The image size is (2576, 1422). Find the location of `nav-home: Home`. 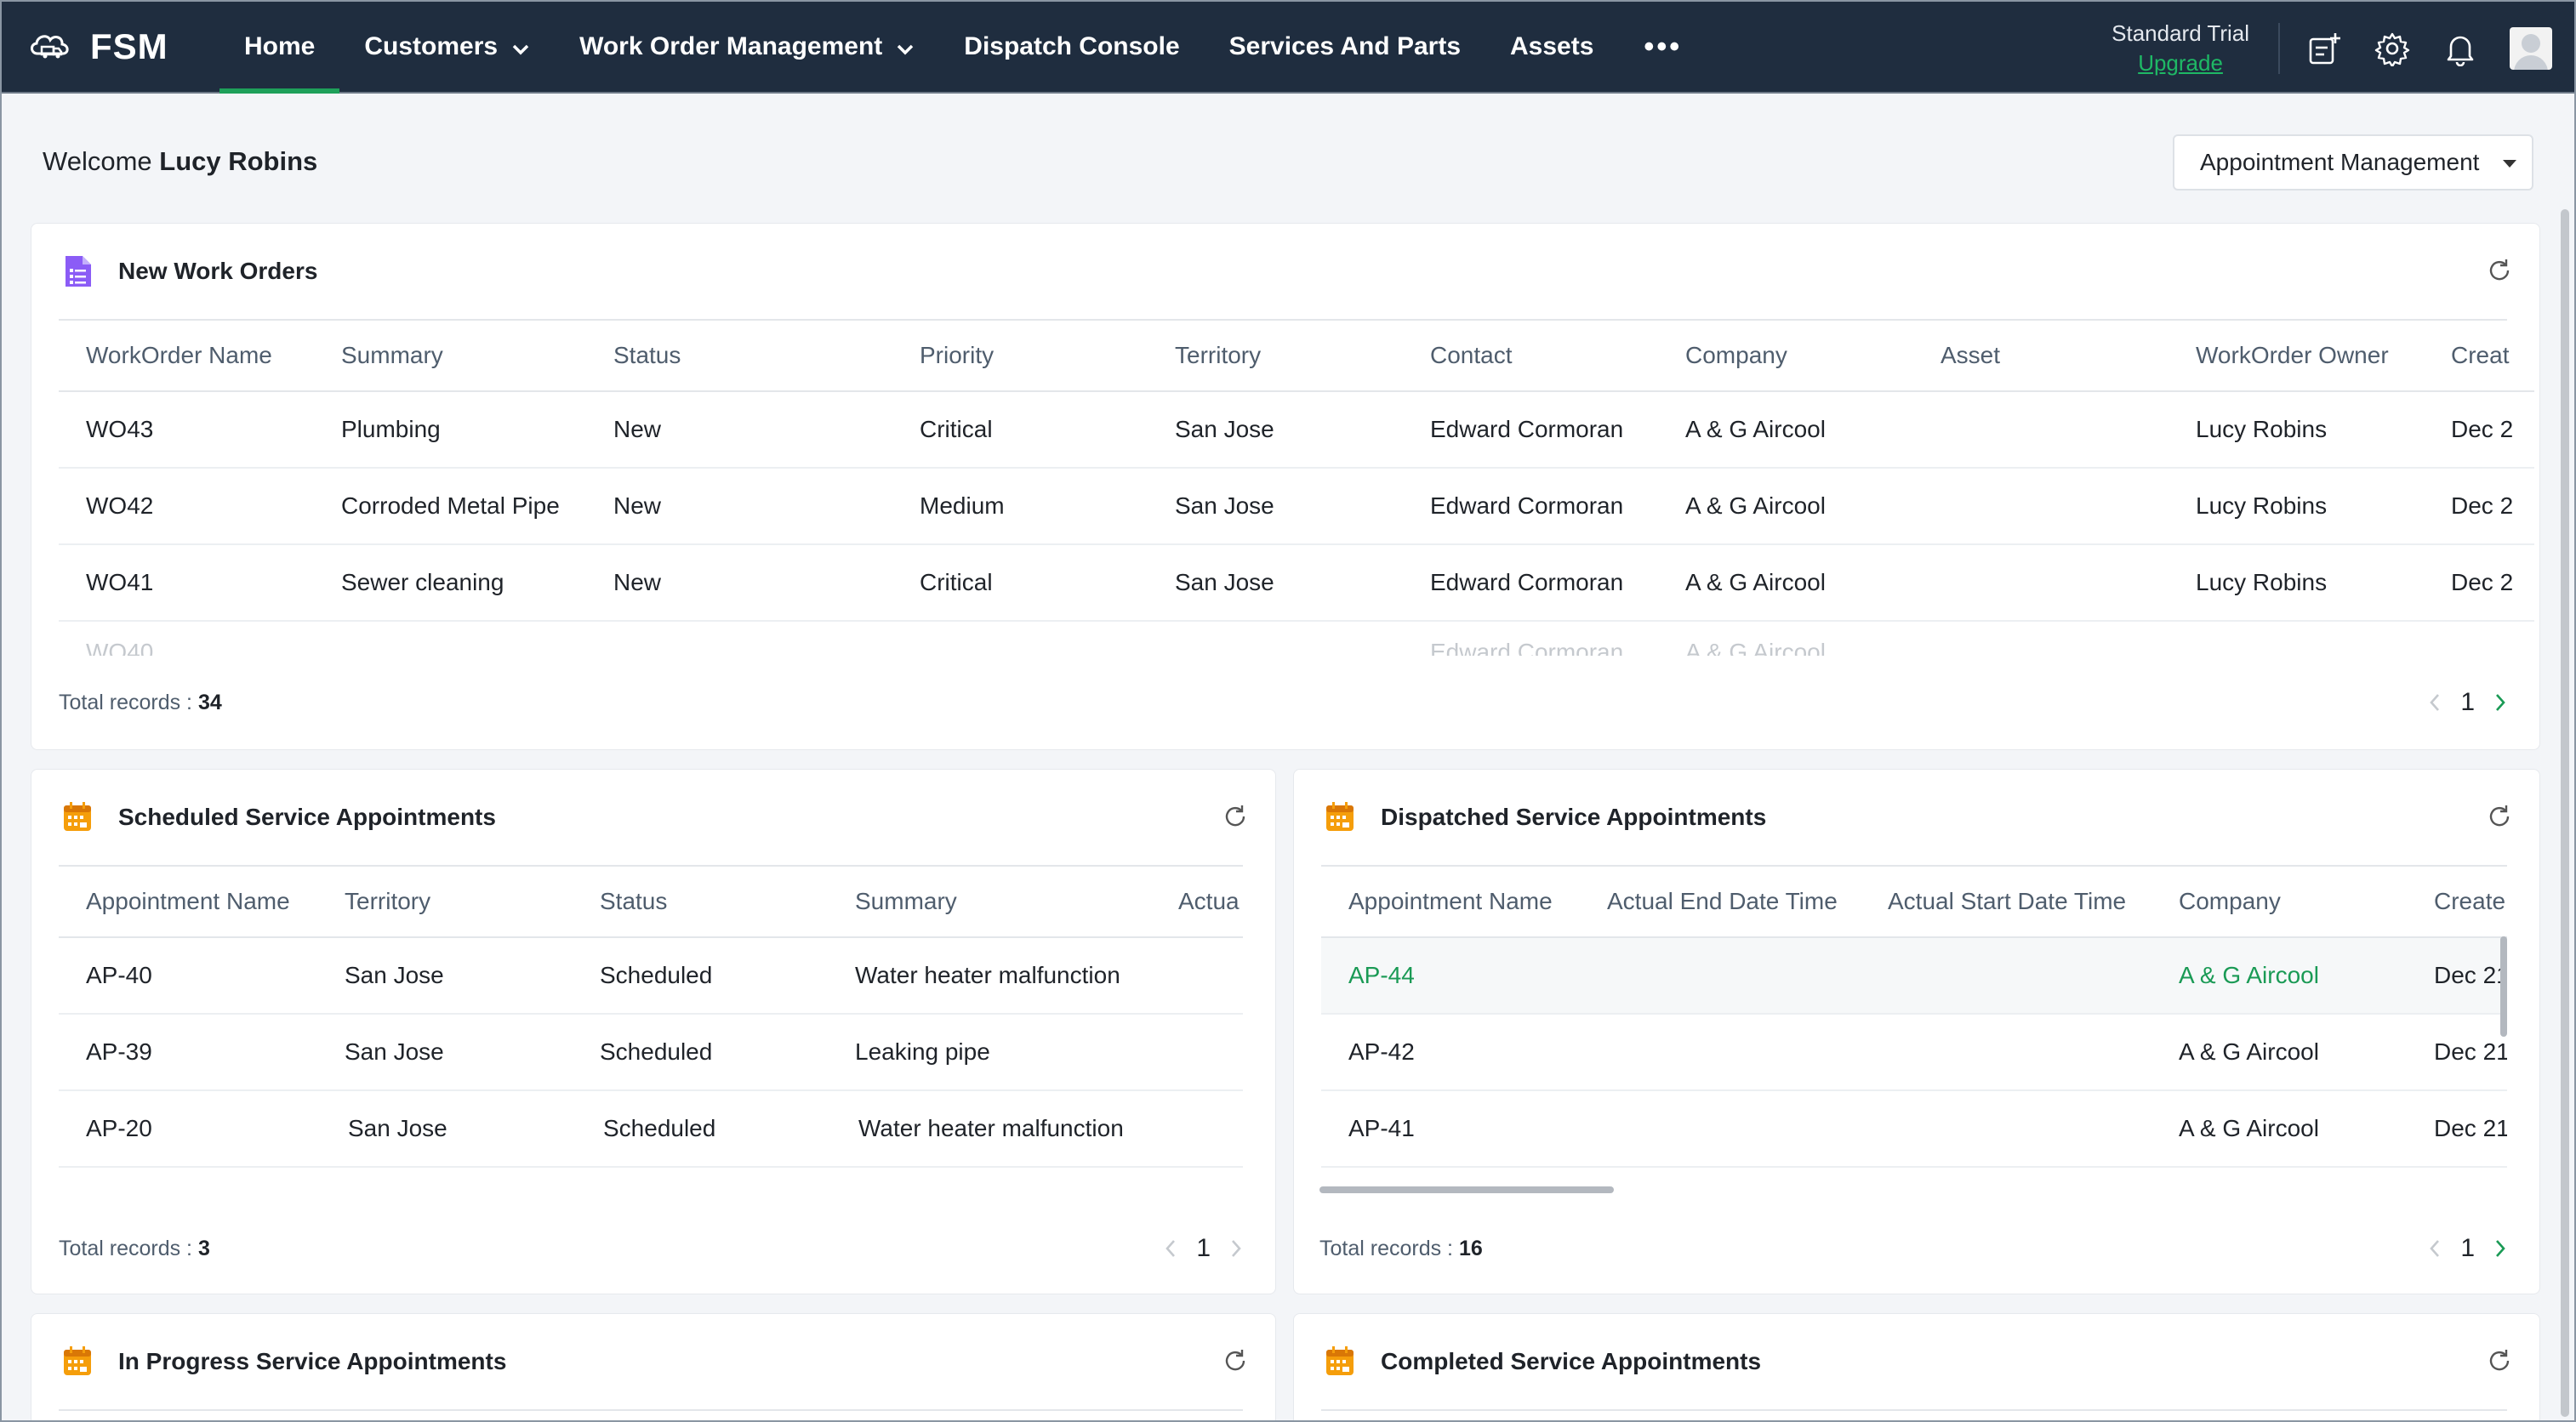

nav-home: Home is located at coordinates (279, 47).